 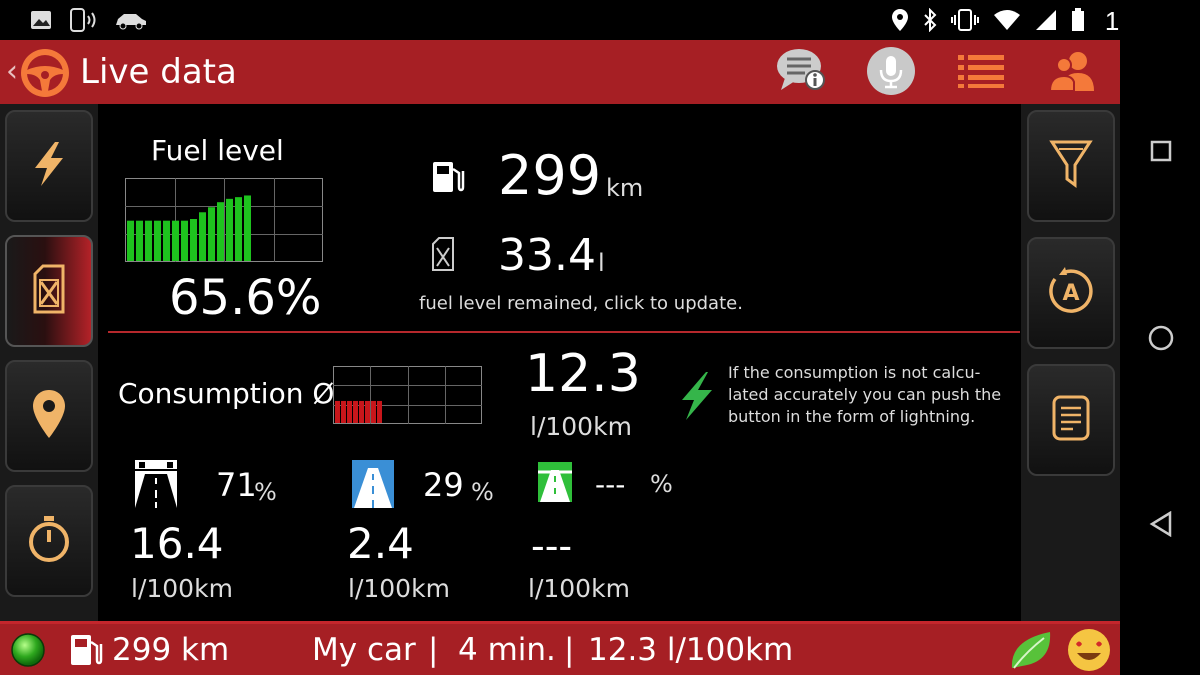 I want to click on sidebar-item-fuel, so click(x=49, y=291).